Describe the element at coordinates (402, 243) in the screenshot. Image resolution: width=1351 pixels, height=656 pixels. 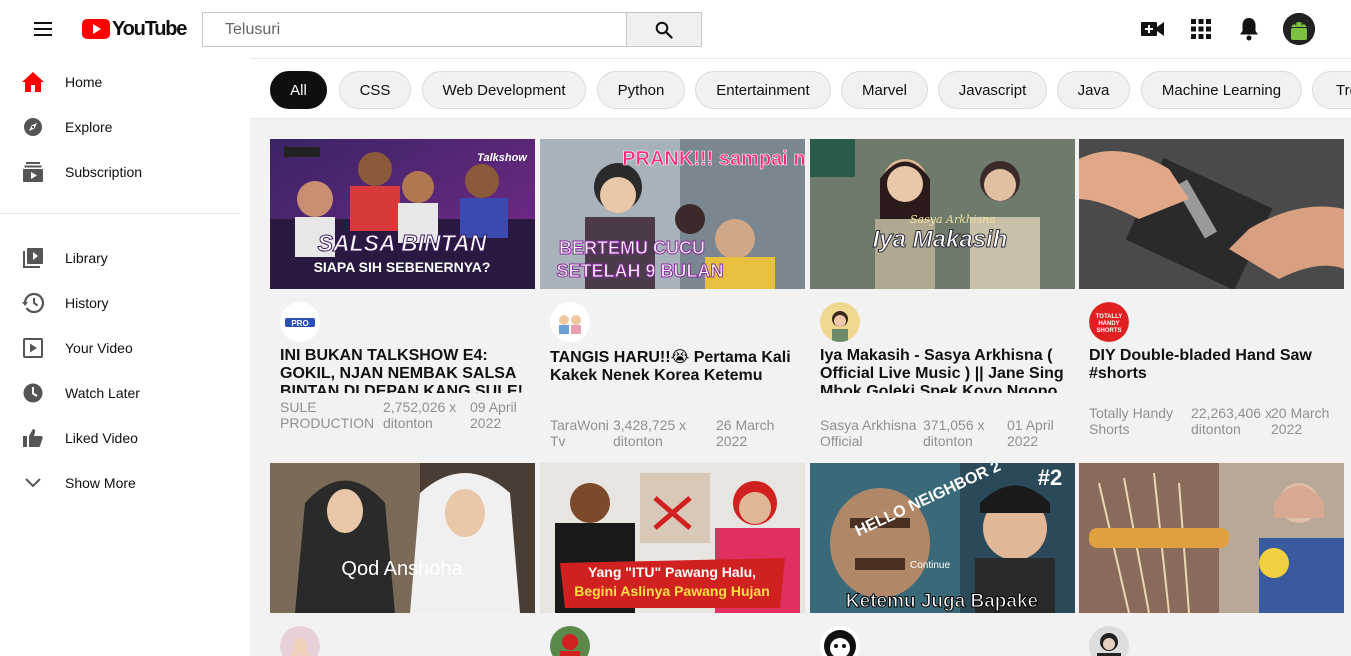
I see `thumb-text: SALSA BINTAN` at that location.